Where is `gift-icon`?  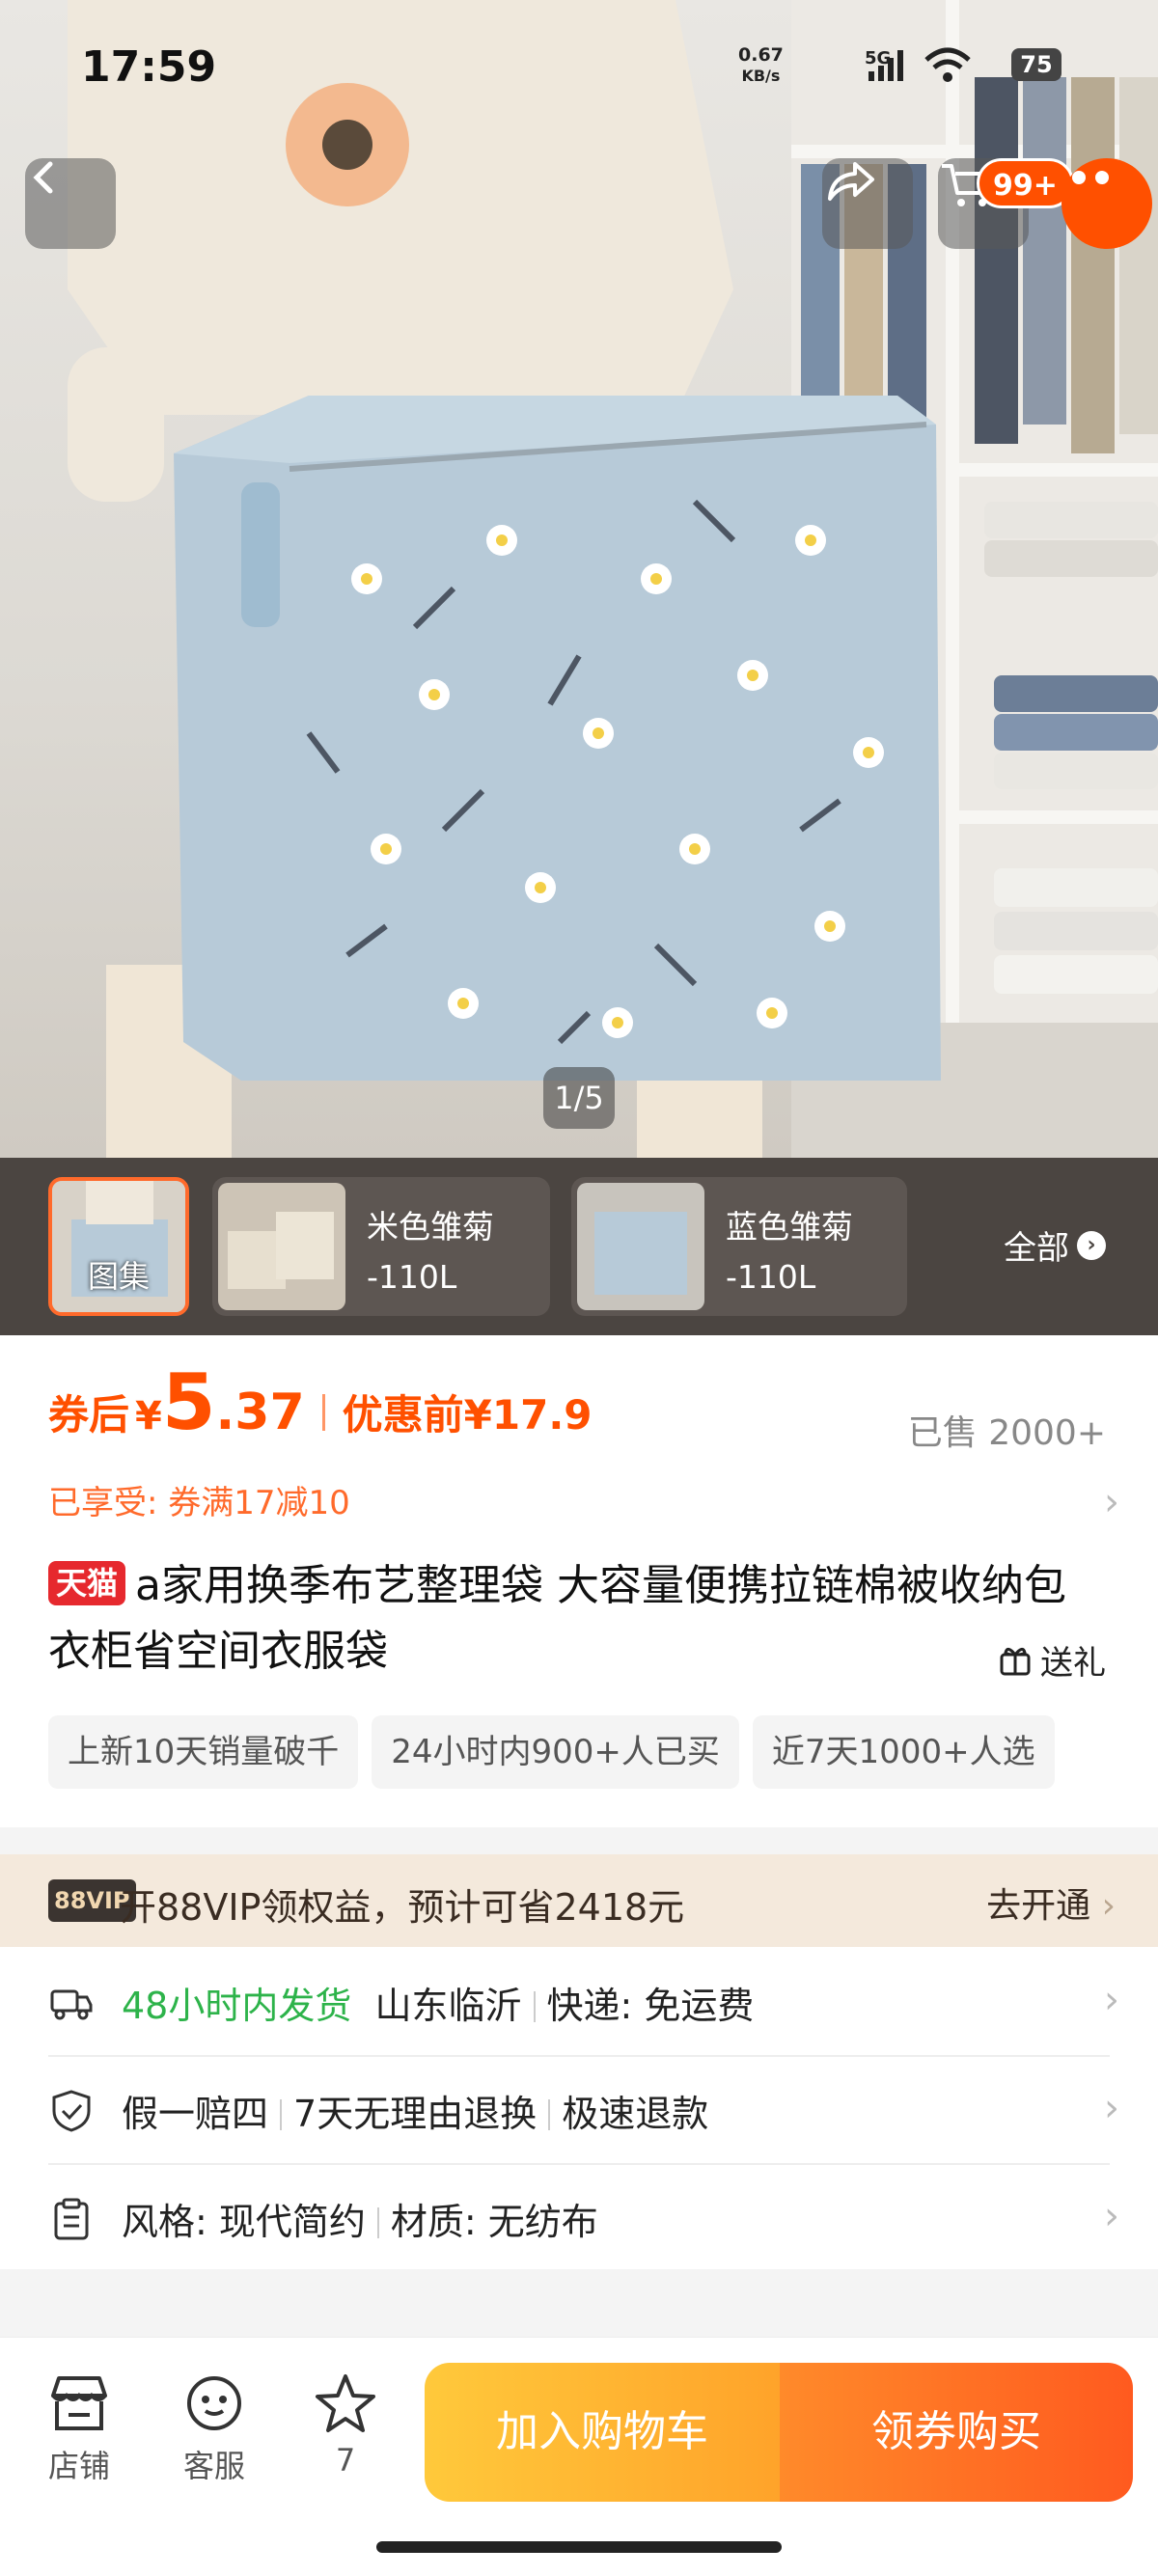 gift-icon is located at coordinates (1015, 1661).